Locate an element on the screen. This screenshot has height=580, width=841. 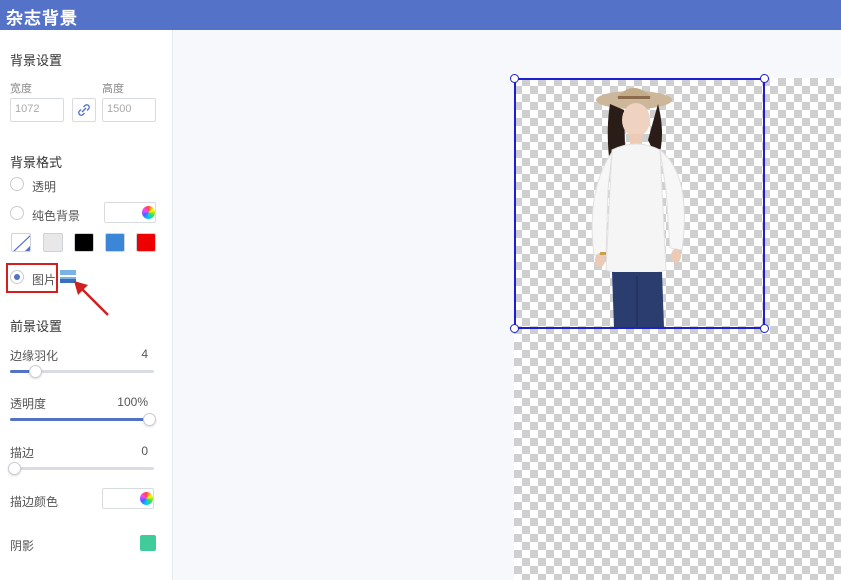
title-bar: 杂志背景 is located at coordinates (420, 15).